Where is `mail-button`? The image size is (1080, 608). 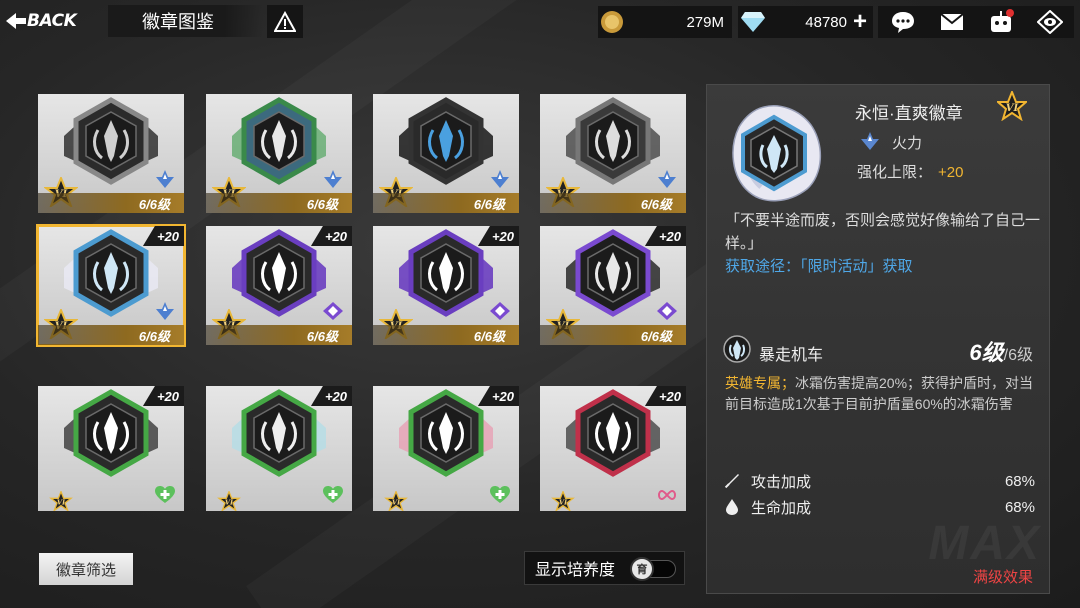 mail-button is located at coordinates (952, 22).